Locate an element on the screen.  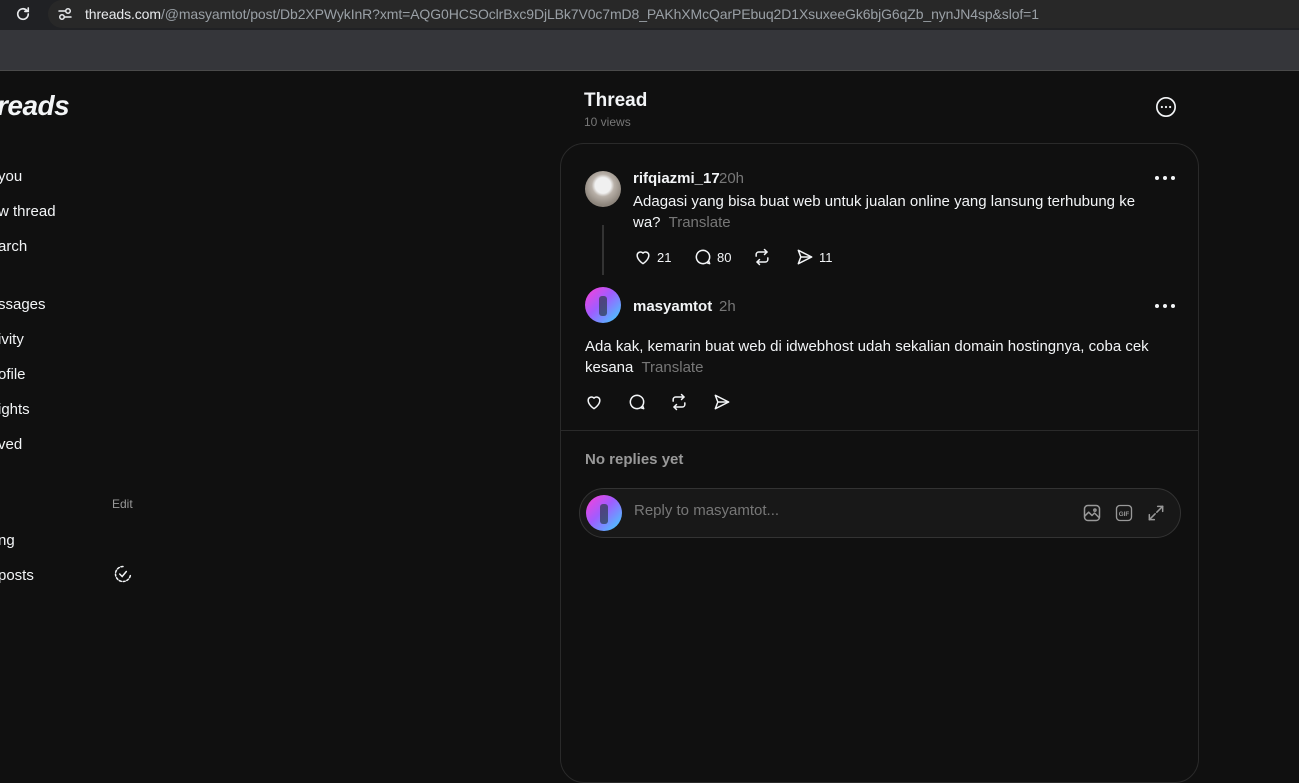
post-time: 20h is located at coordinates (731, 178).